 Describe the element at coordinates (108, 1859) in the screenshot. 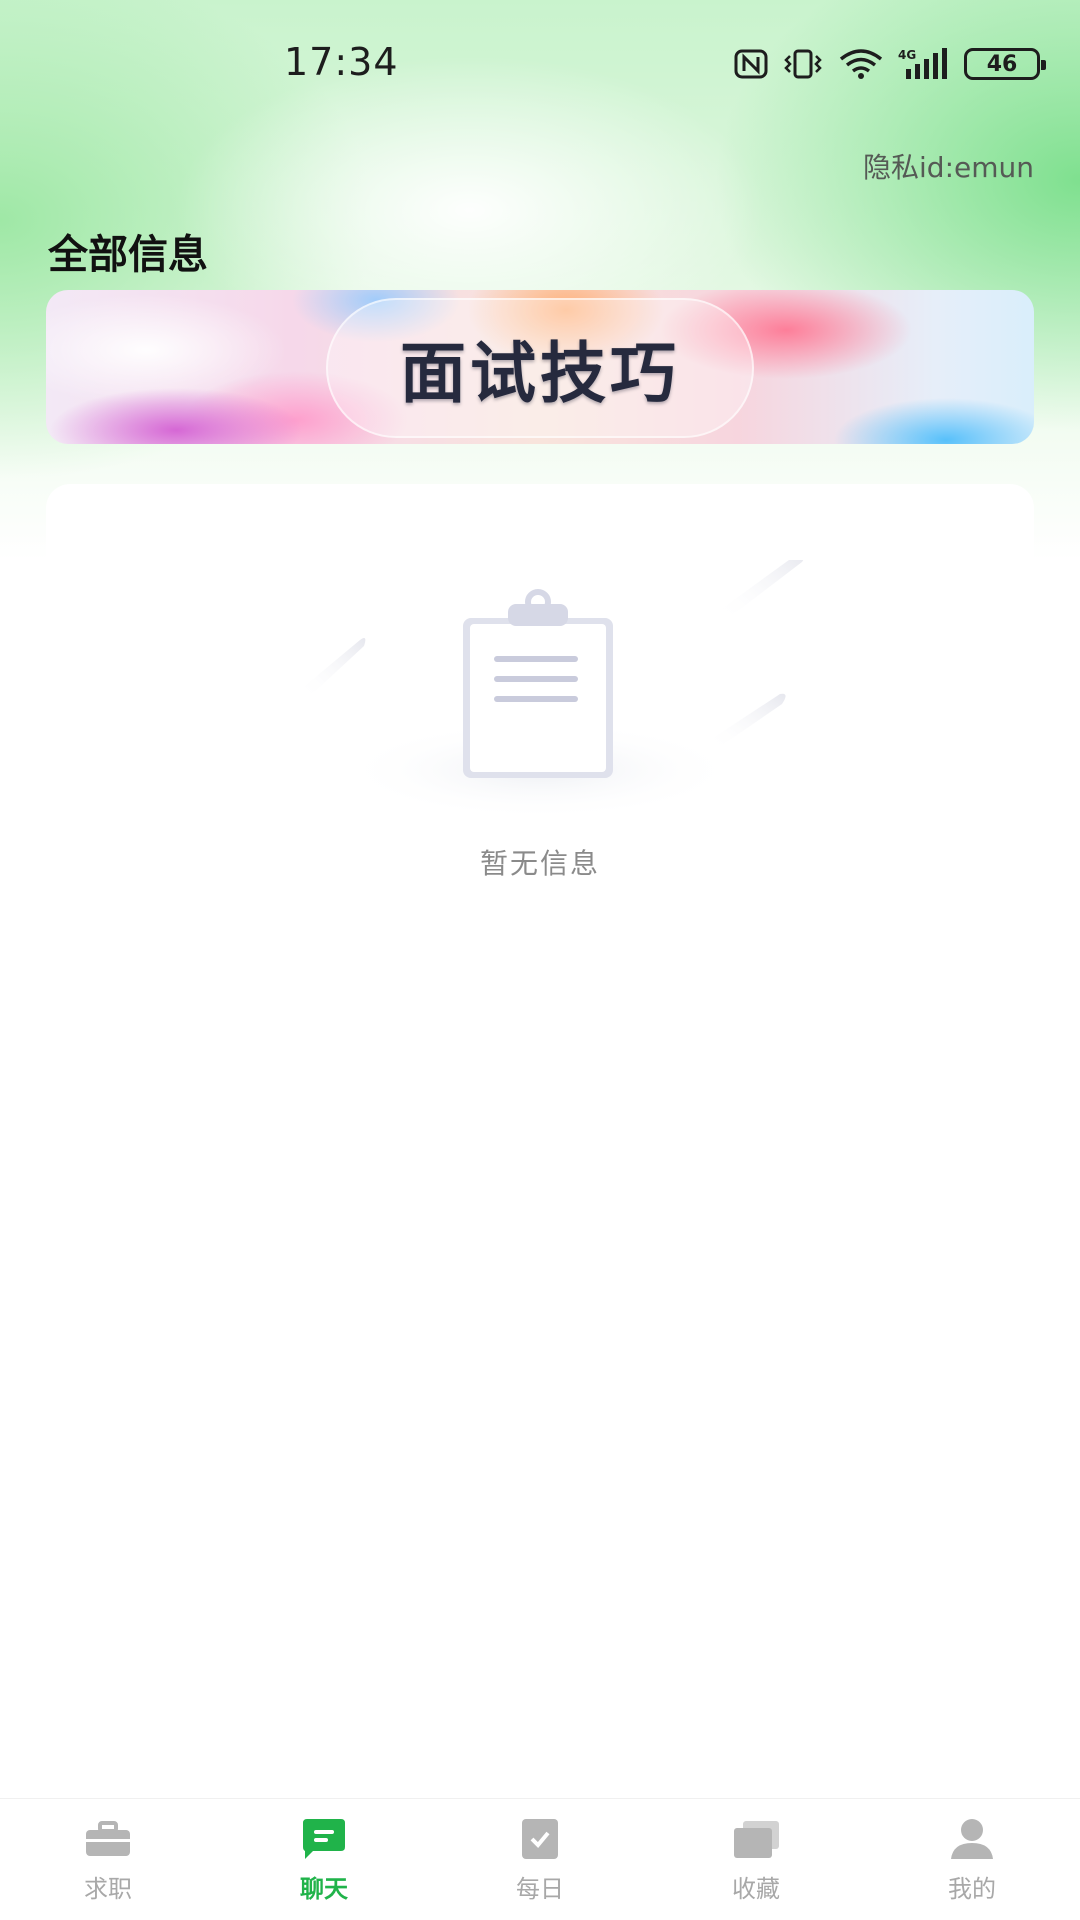

I see `tab-job-search: 求职` at that location.